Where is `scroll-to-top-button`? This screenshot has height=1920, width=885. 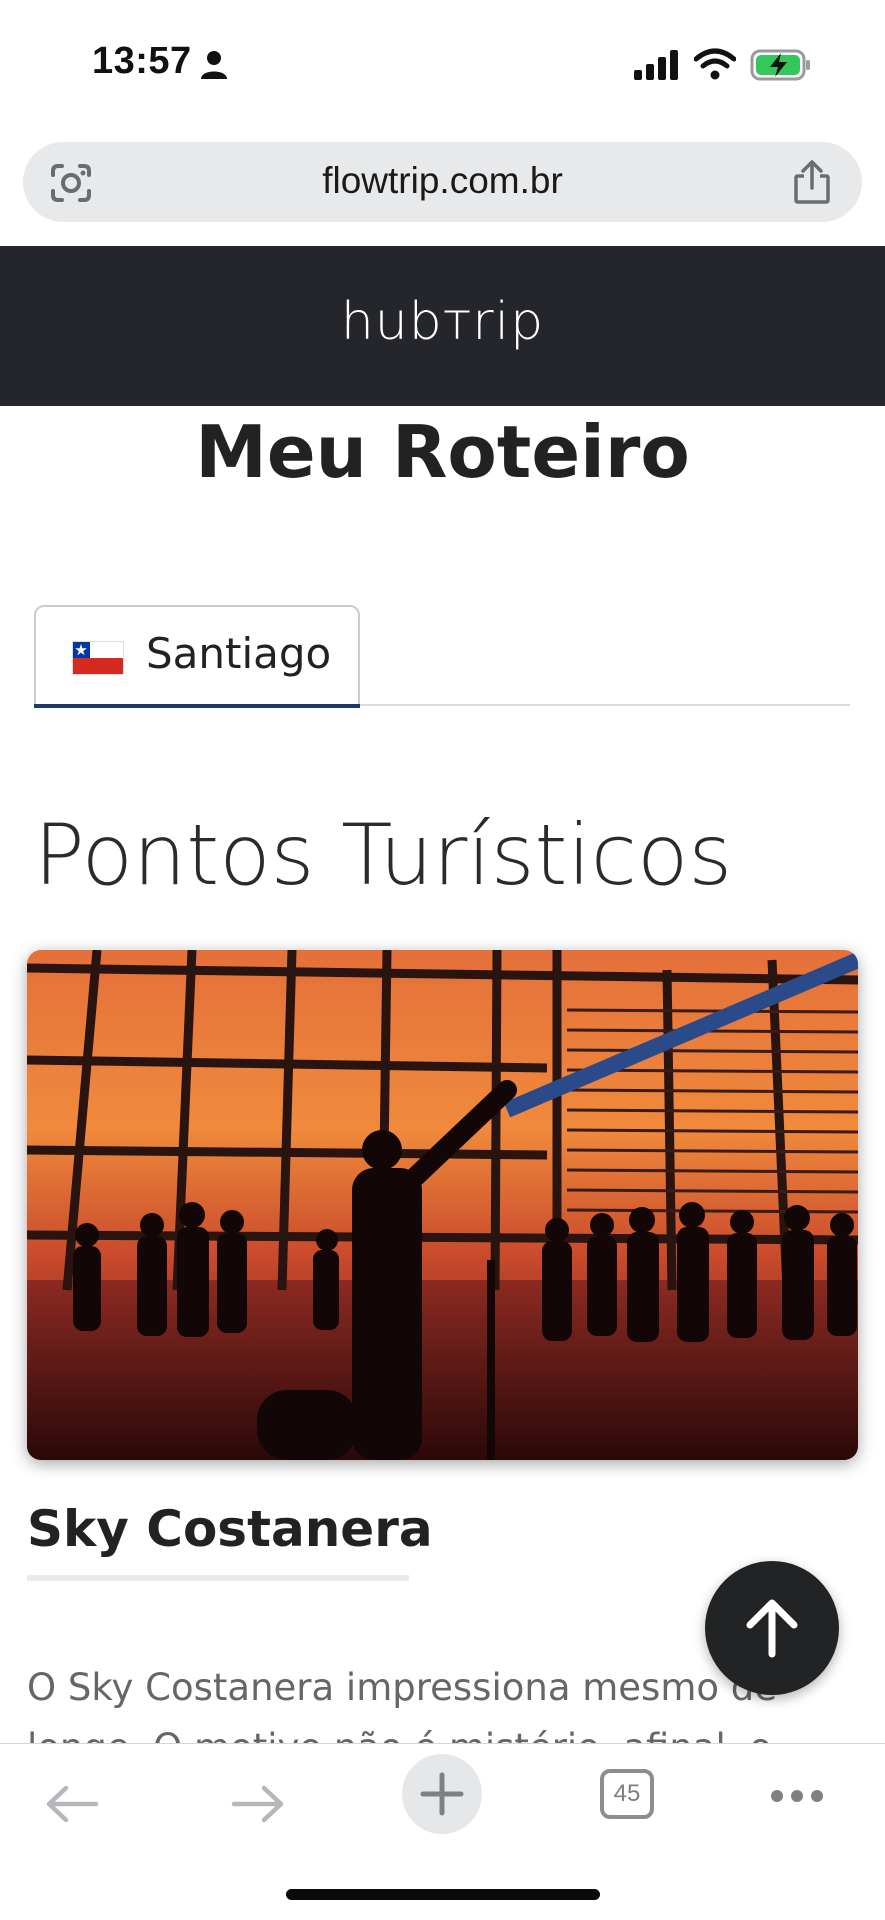
scroll-to-top-button is located at coordinates (772, 1628).